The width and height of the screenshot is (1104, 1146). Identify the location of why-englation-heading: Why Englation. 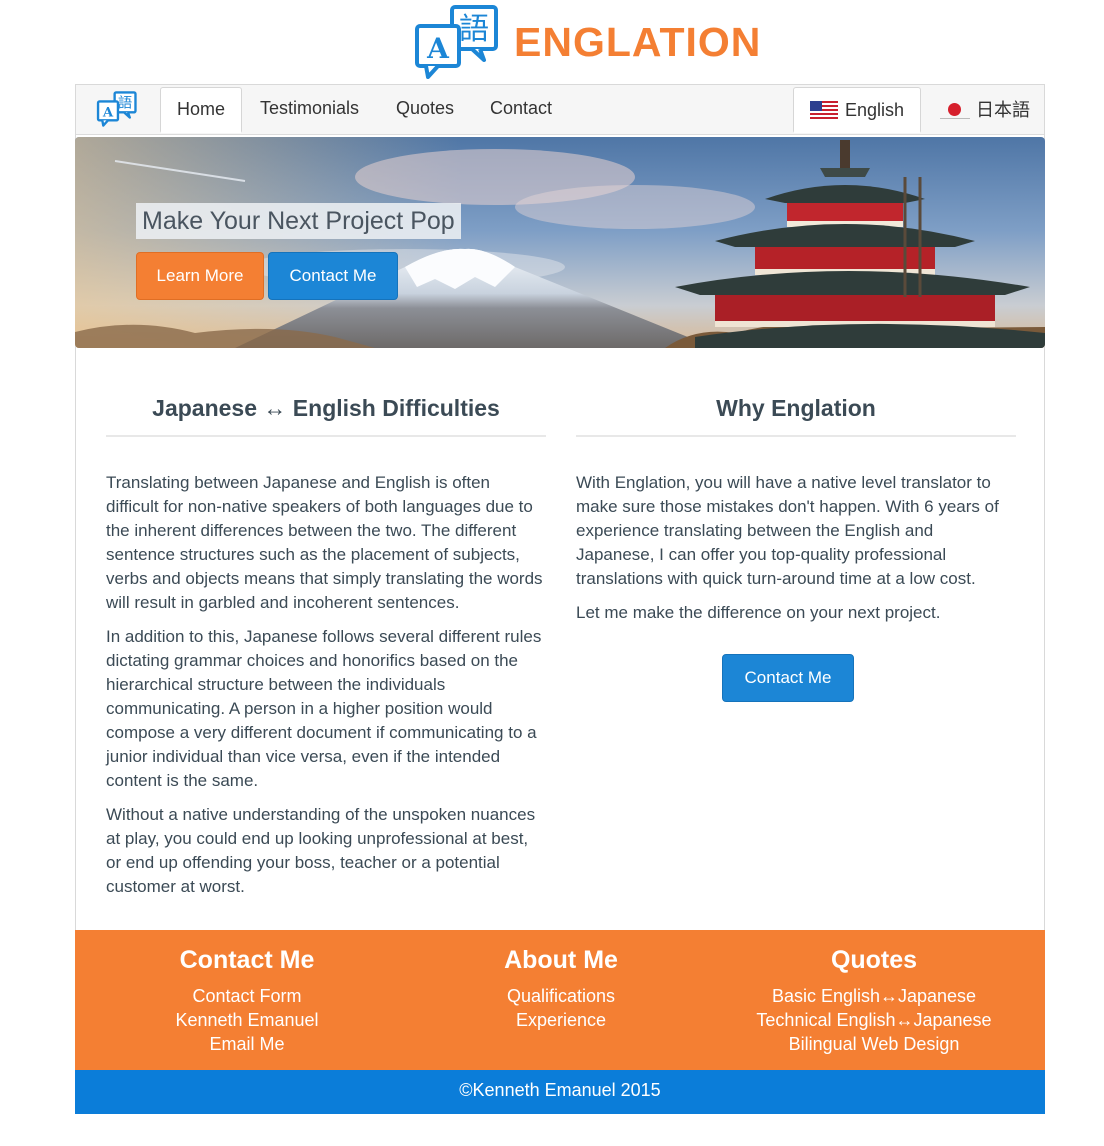
(796, 411).